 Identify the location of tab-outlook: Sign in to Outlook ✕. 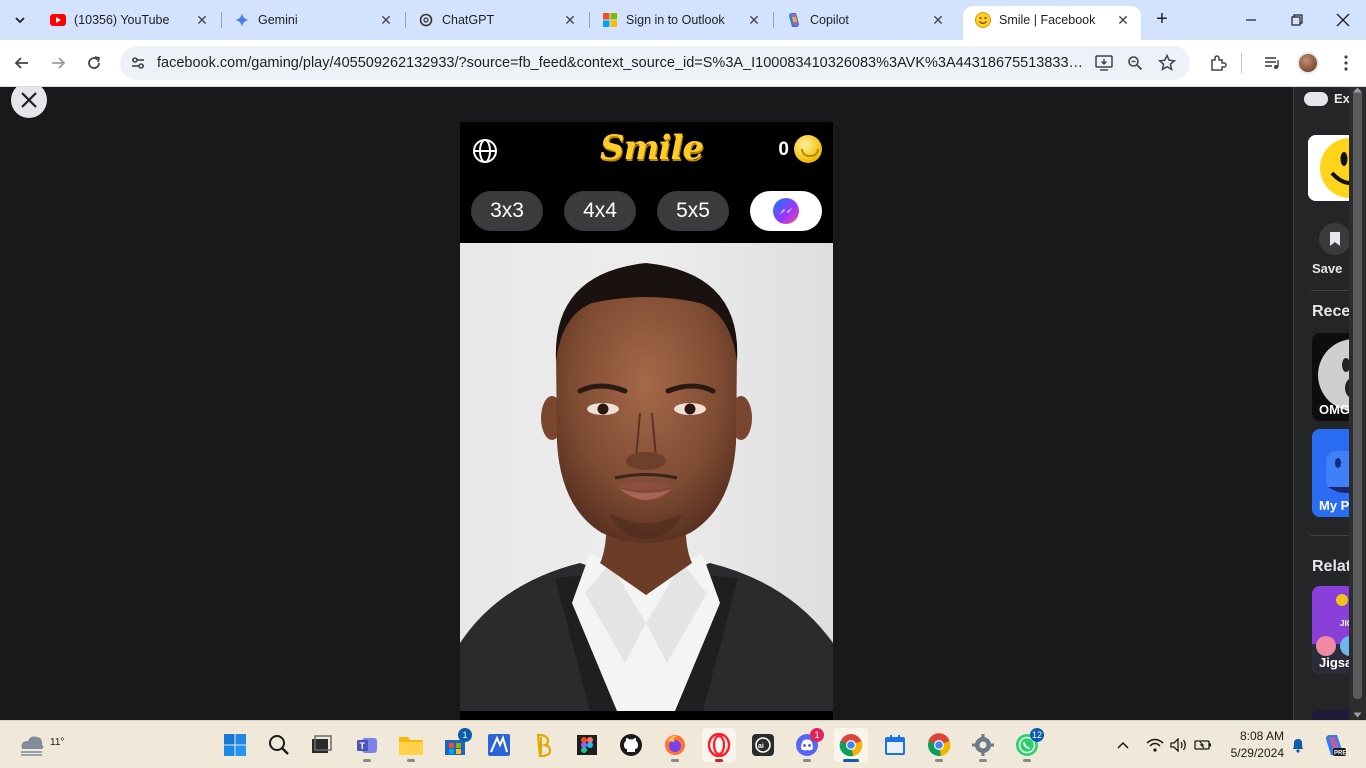
(681, 20).